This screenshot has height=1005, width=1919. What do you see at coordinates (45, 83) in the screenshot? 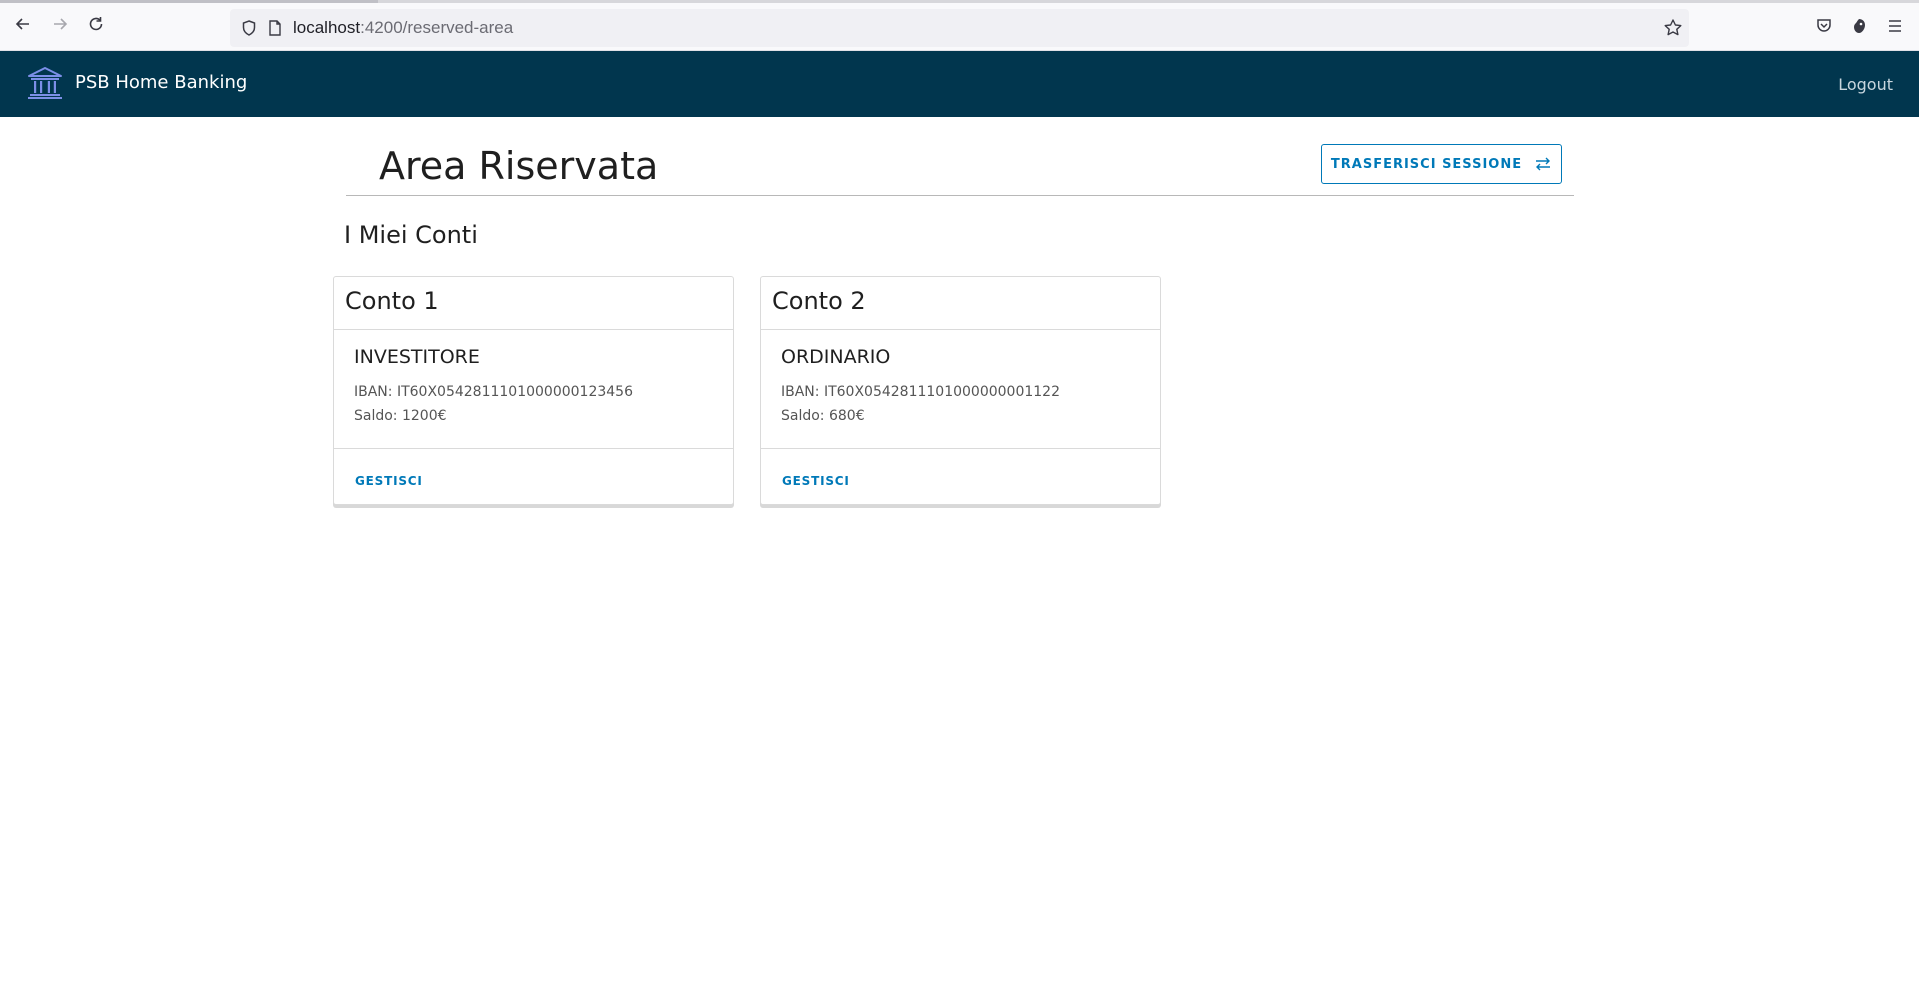
I see `bank-icon` at bounding box center [45, 83].